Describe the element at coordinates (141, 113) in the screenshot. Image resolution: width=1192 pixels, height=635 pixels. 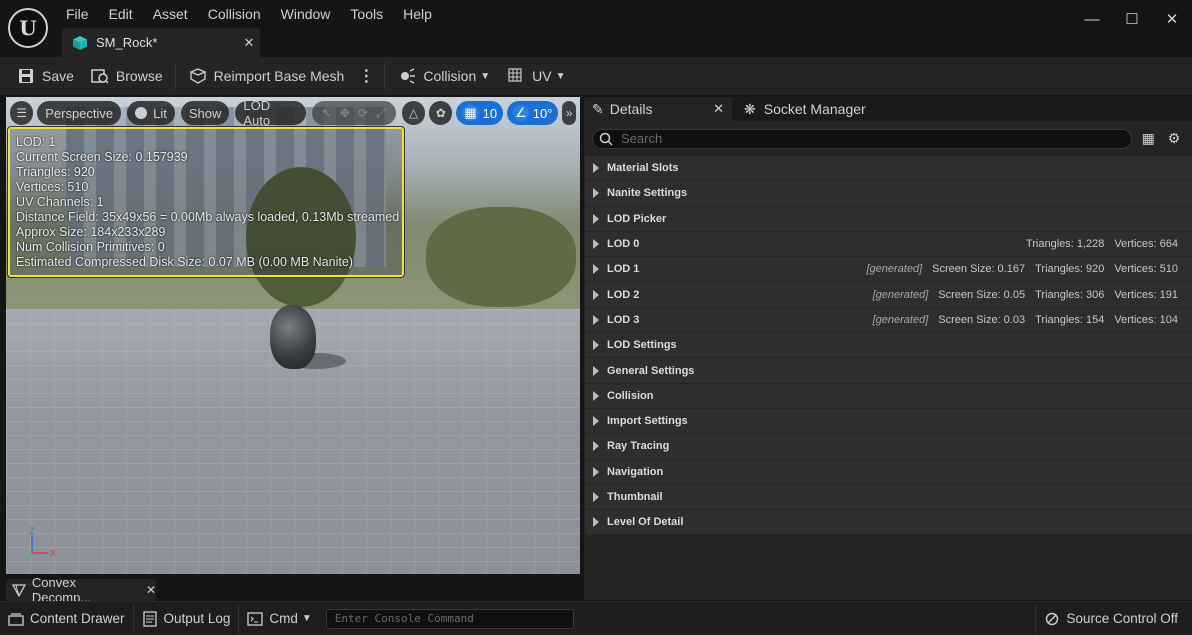
I see `lit-icon` at that location.